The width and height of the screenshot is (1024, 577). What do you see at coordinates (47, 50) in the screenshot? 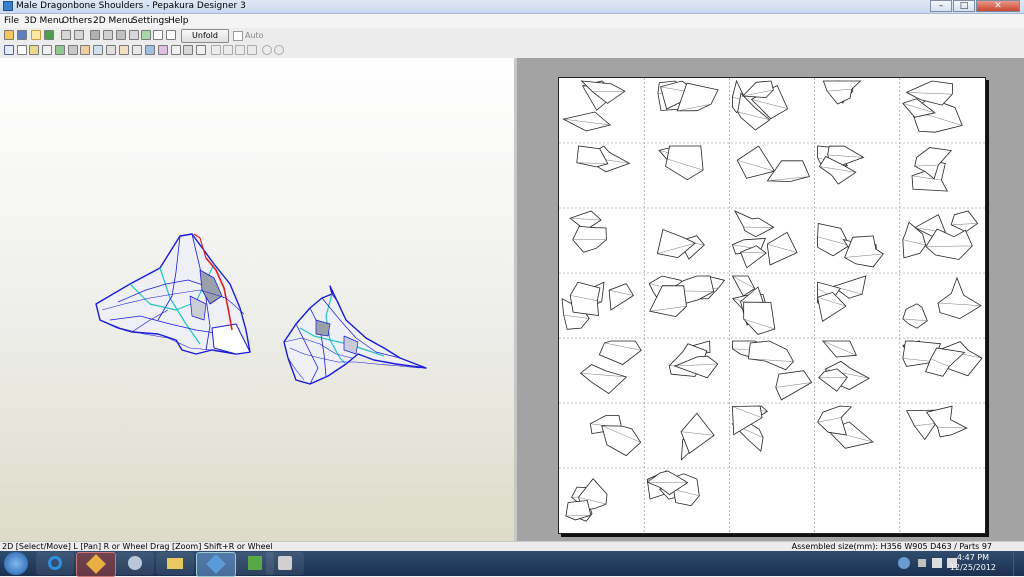
I see `rotate-icon` at bounding box center [47, 50].